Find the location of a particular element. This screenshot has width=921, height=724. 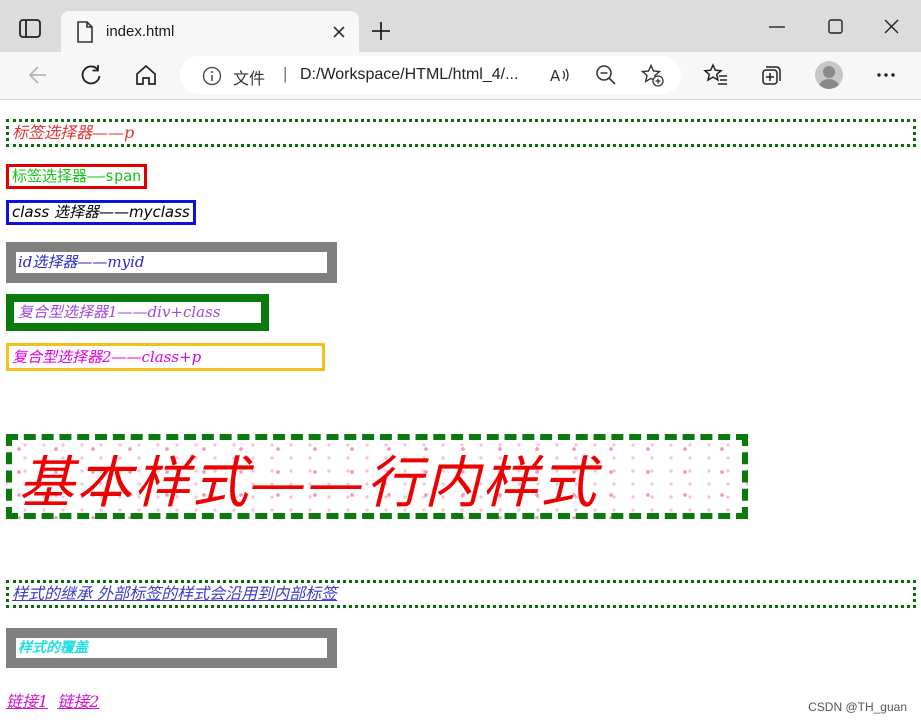

navigation-toolbar: 文件 | D:/Workspace/HTML/html_4/... A is located at coordinates (460, 76).